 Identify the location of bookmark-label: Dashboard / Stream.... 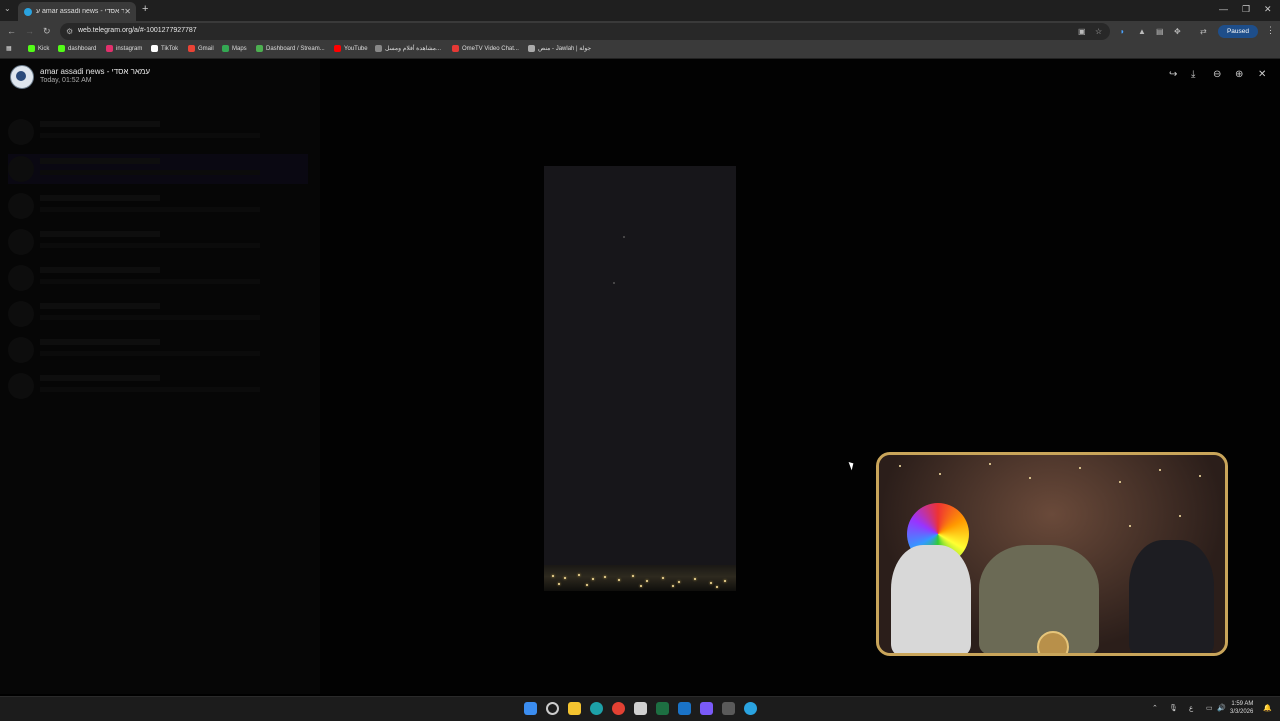
(295, 48).